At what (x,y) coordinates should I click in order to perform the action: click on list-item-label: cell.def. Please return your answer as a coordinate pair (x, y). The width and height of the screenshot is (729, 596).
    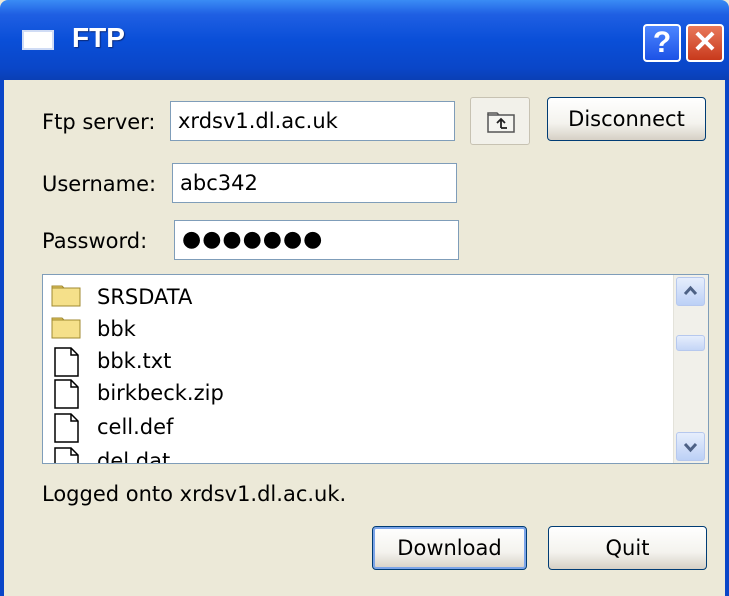
    Looking at the image, I should click on (135, 427).